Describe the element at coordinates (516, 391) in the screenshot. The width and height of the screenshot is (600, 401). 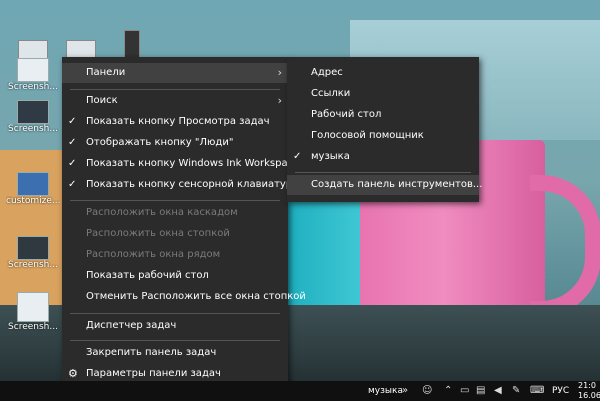
I see `ink-workspace-icon: ✎` at that location.